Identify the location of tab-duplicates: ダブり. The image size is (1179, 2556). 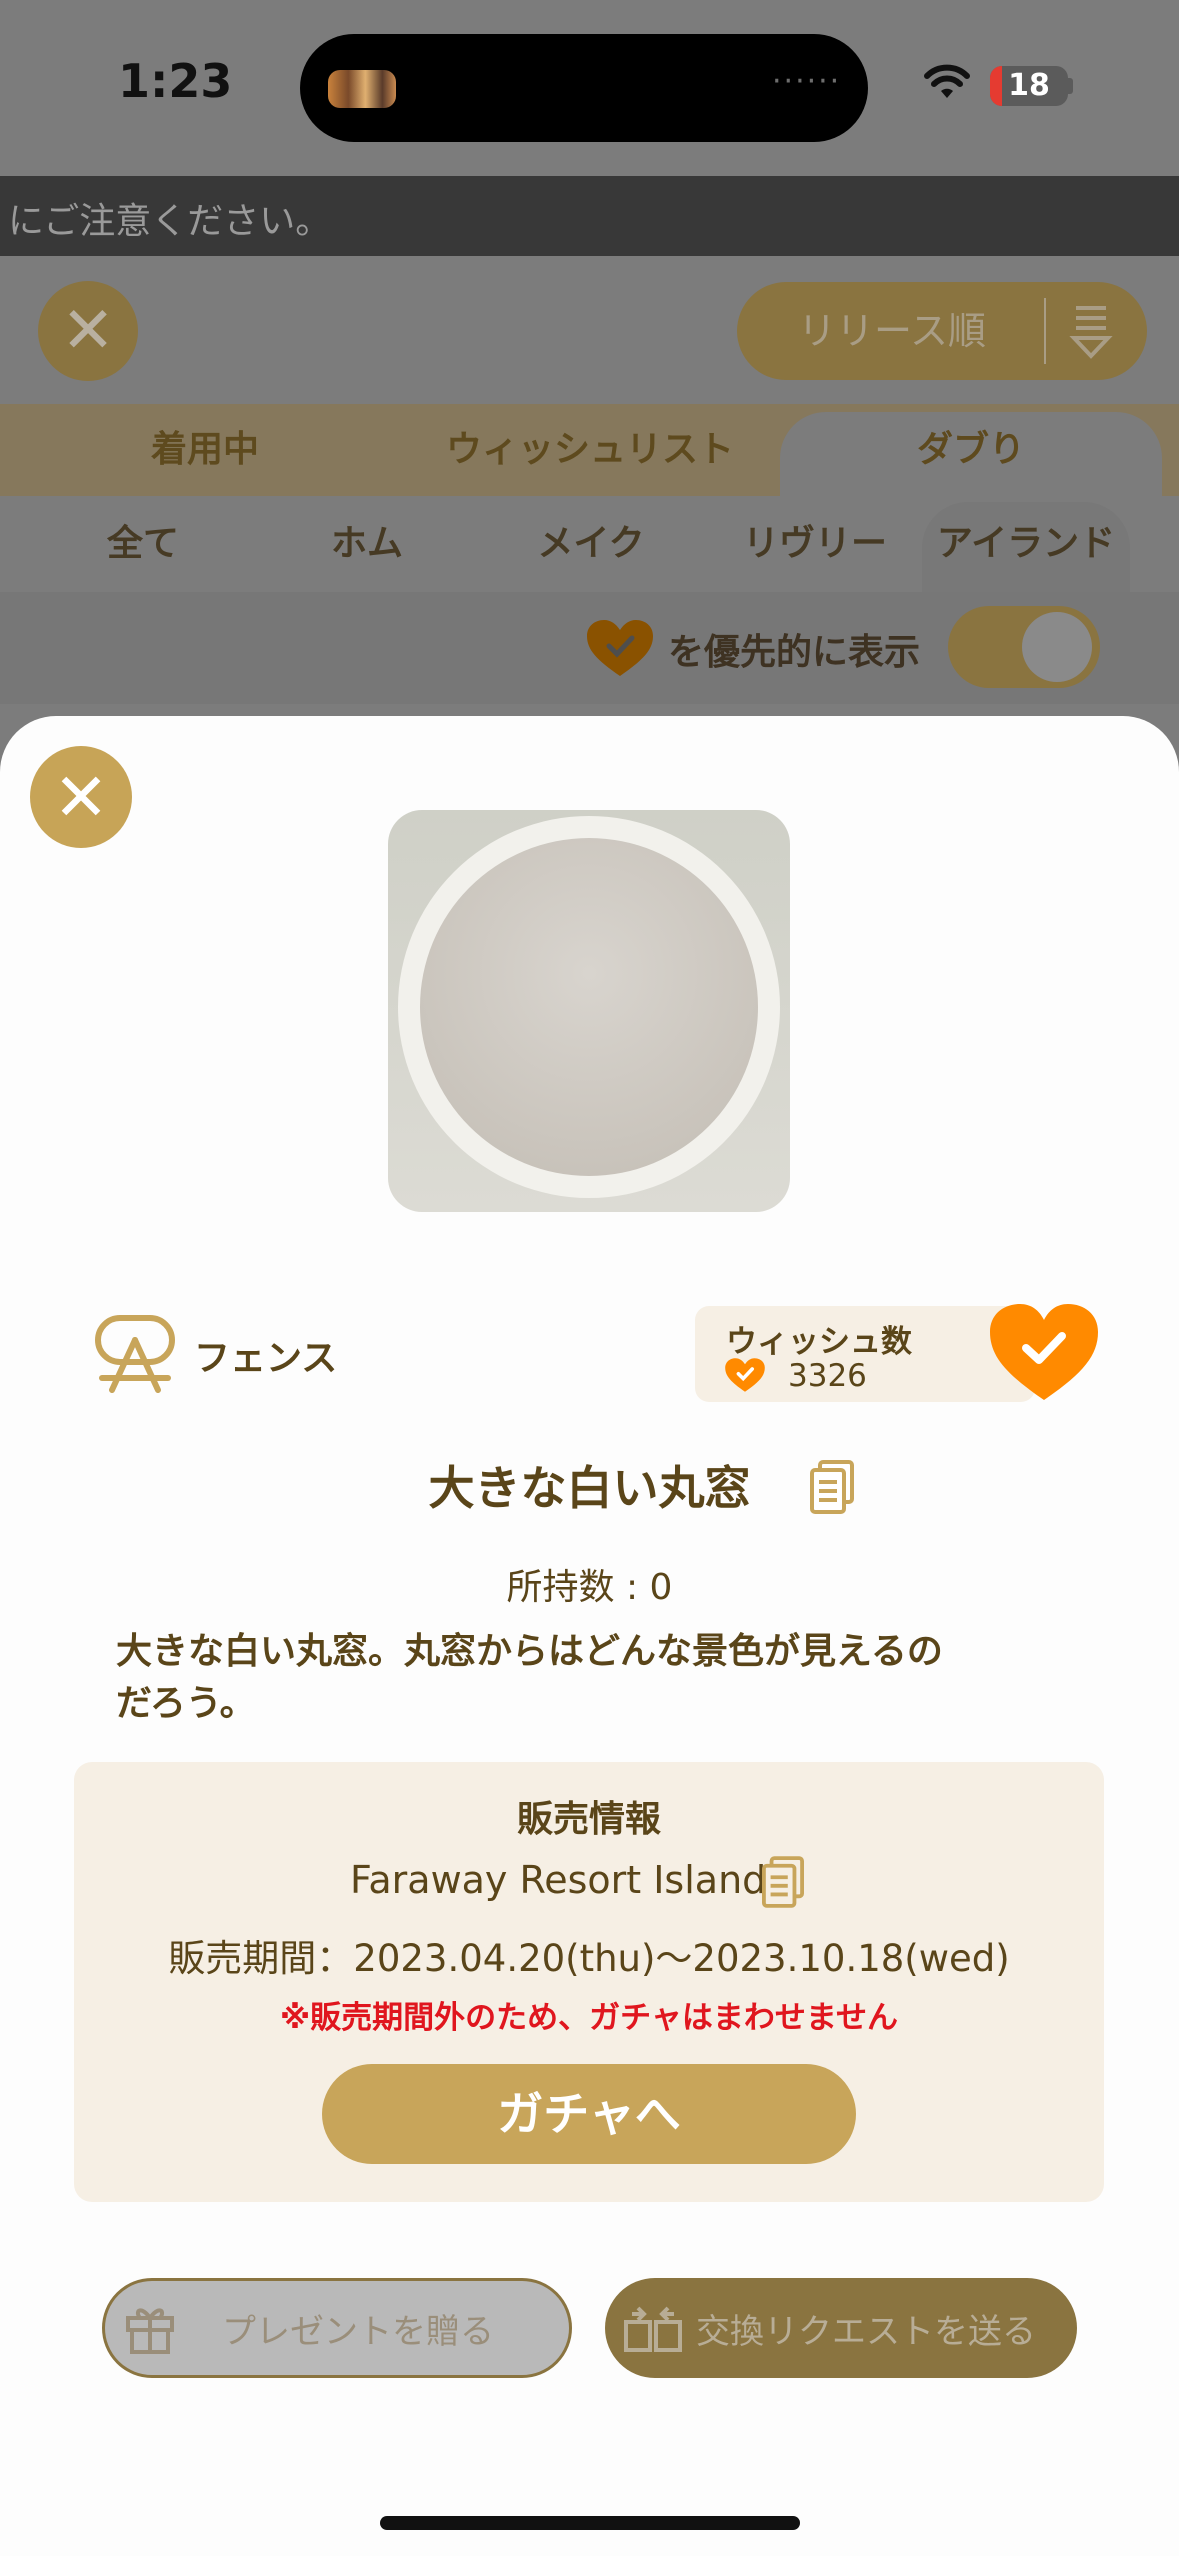
(971, 450).